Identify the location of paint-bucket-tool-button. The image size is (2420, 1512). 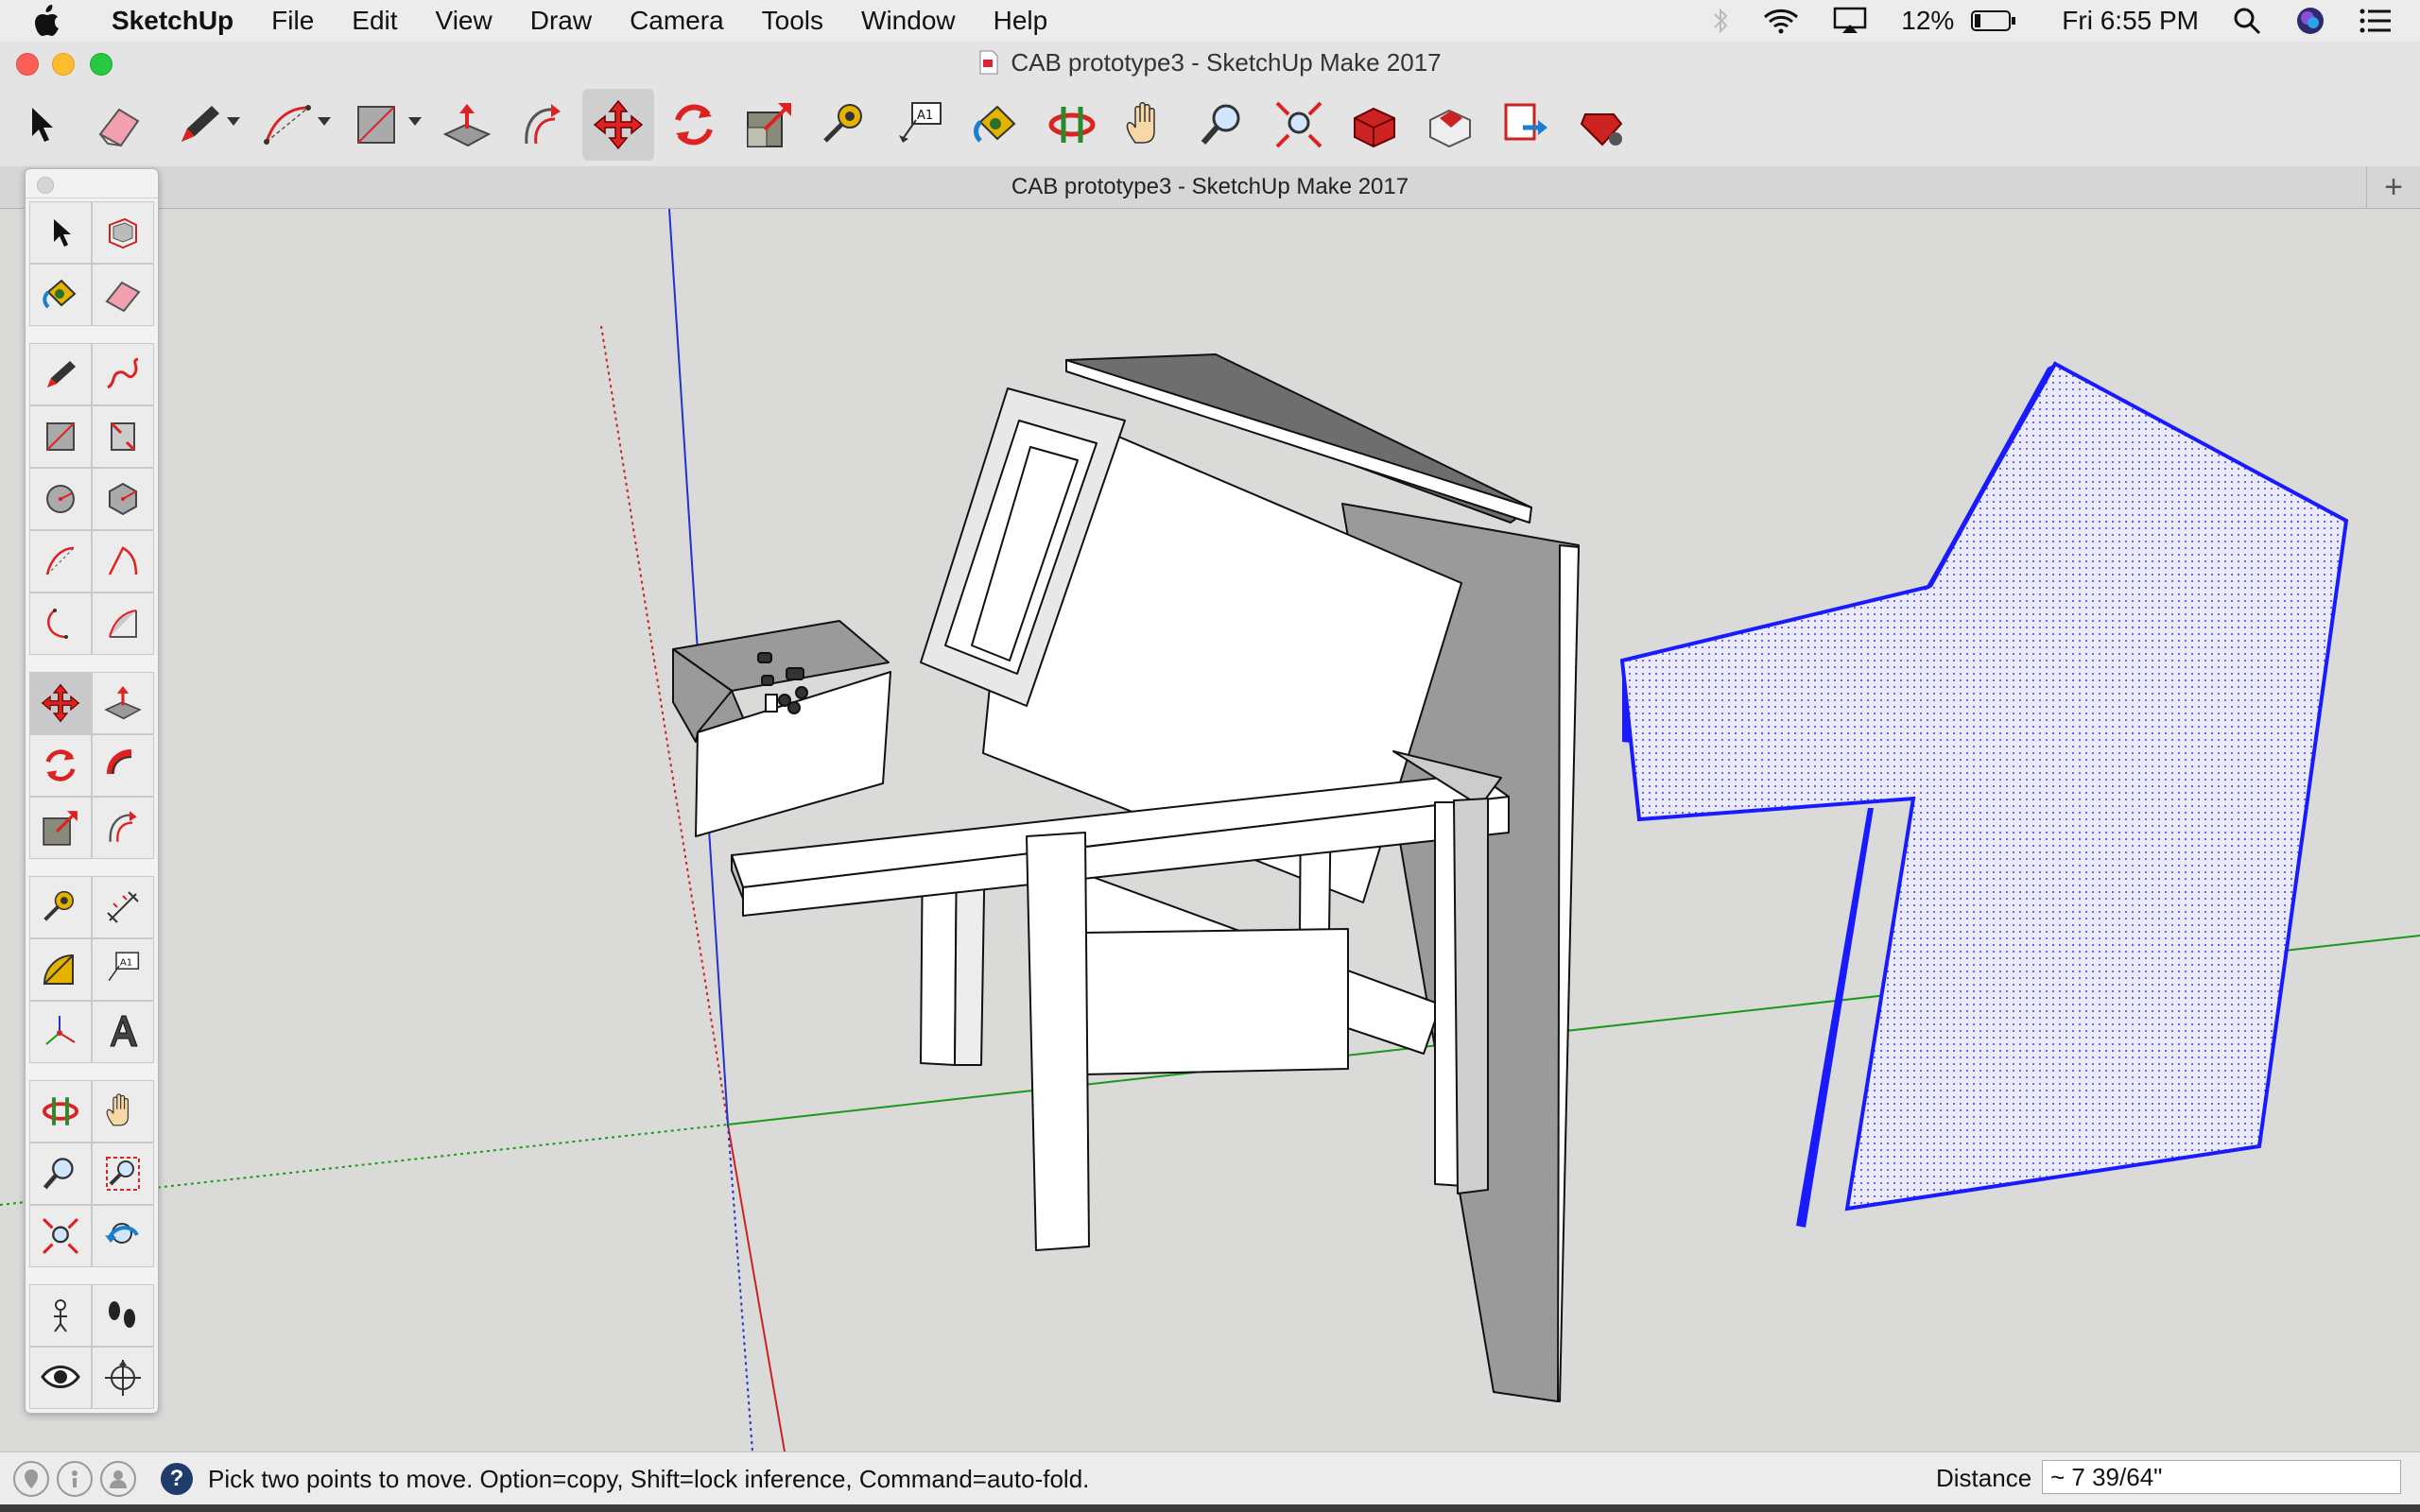
(996, 125).